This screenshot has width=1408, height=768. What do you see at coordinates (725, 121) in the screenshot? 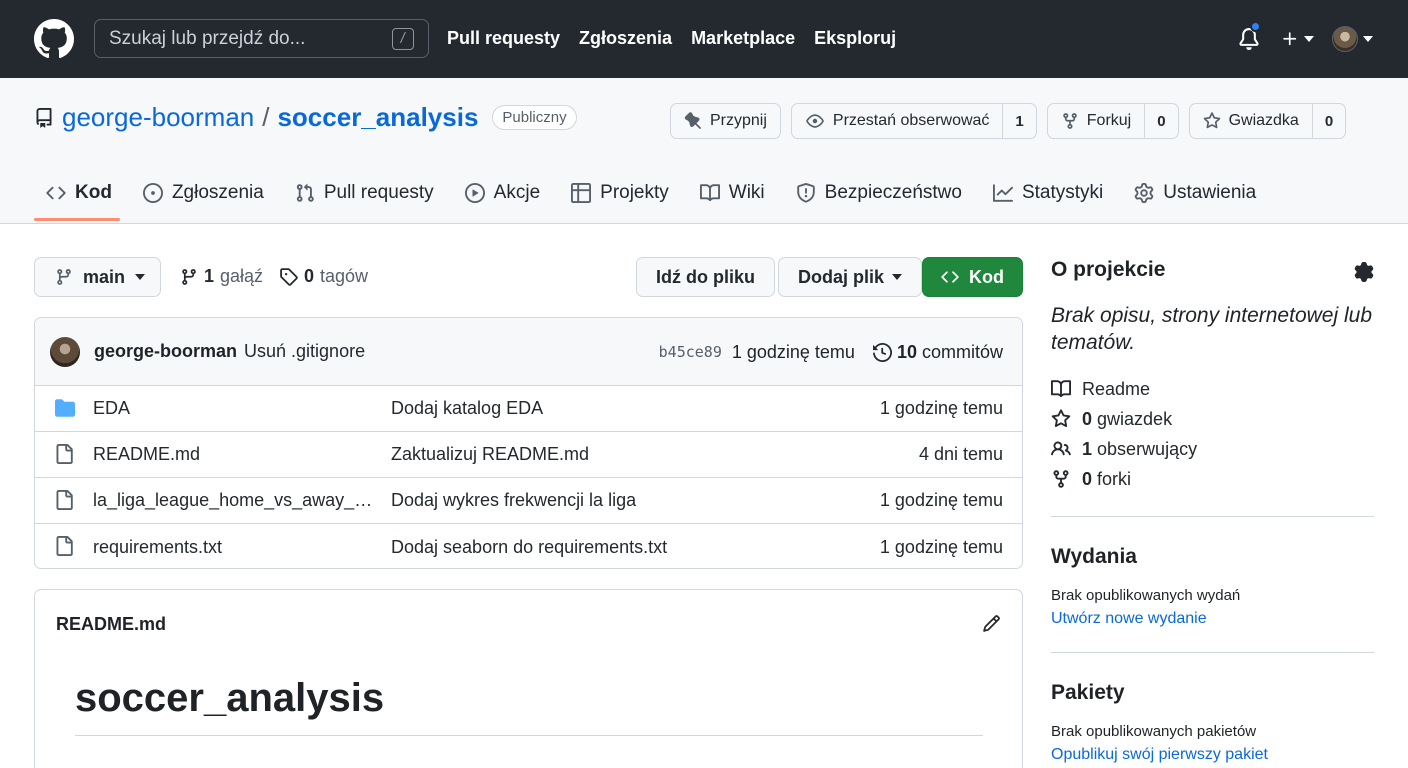
I see `pin-button: Przypnij` at bounding box center [725, 121].